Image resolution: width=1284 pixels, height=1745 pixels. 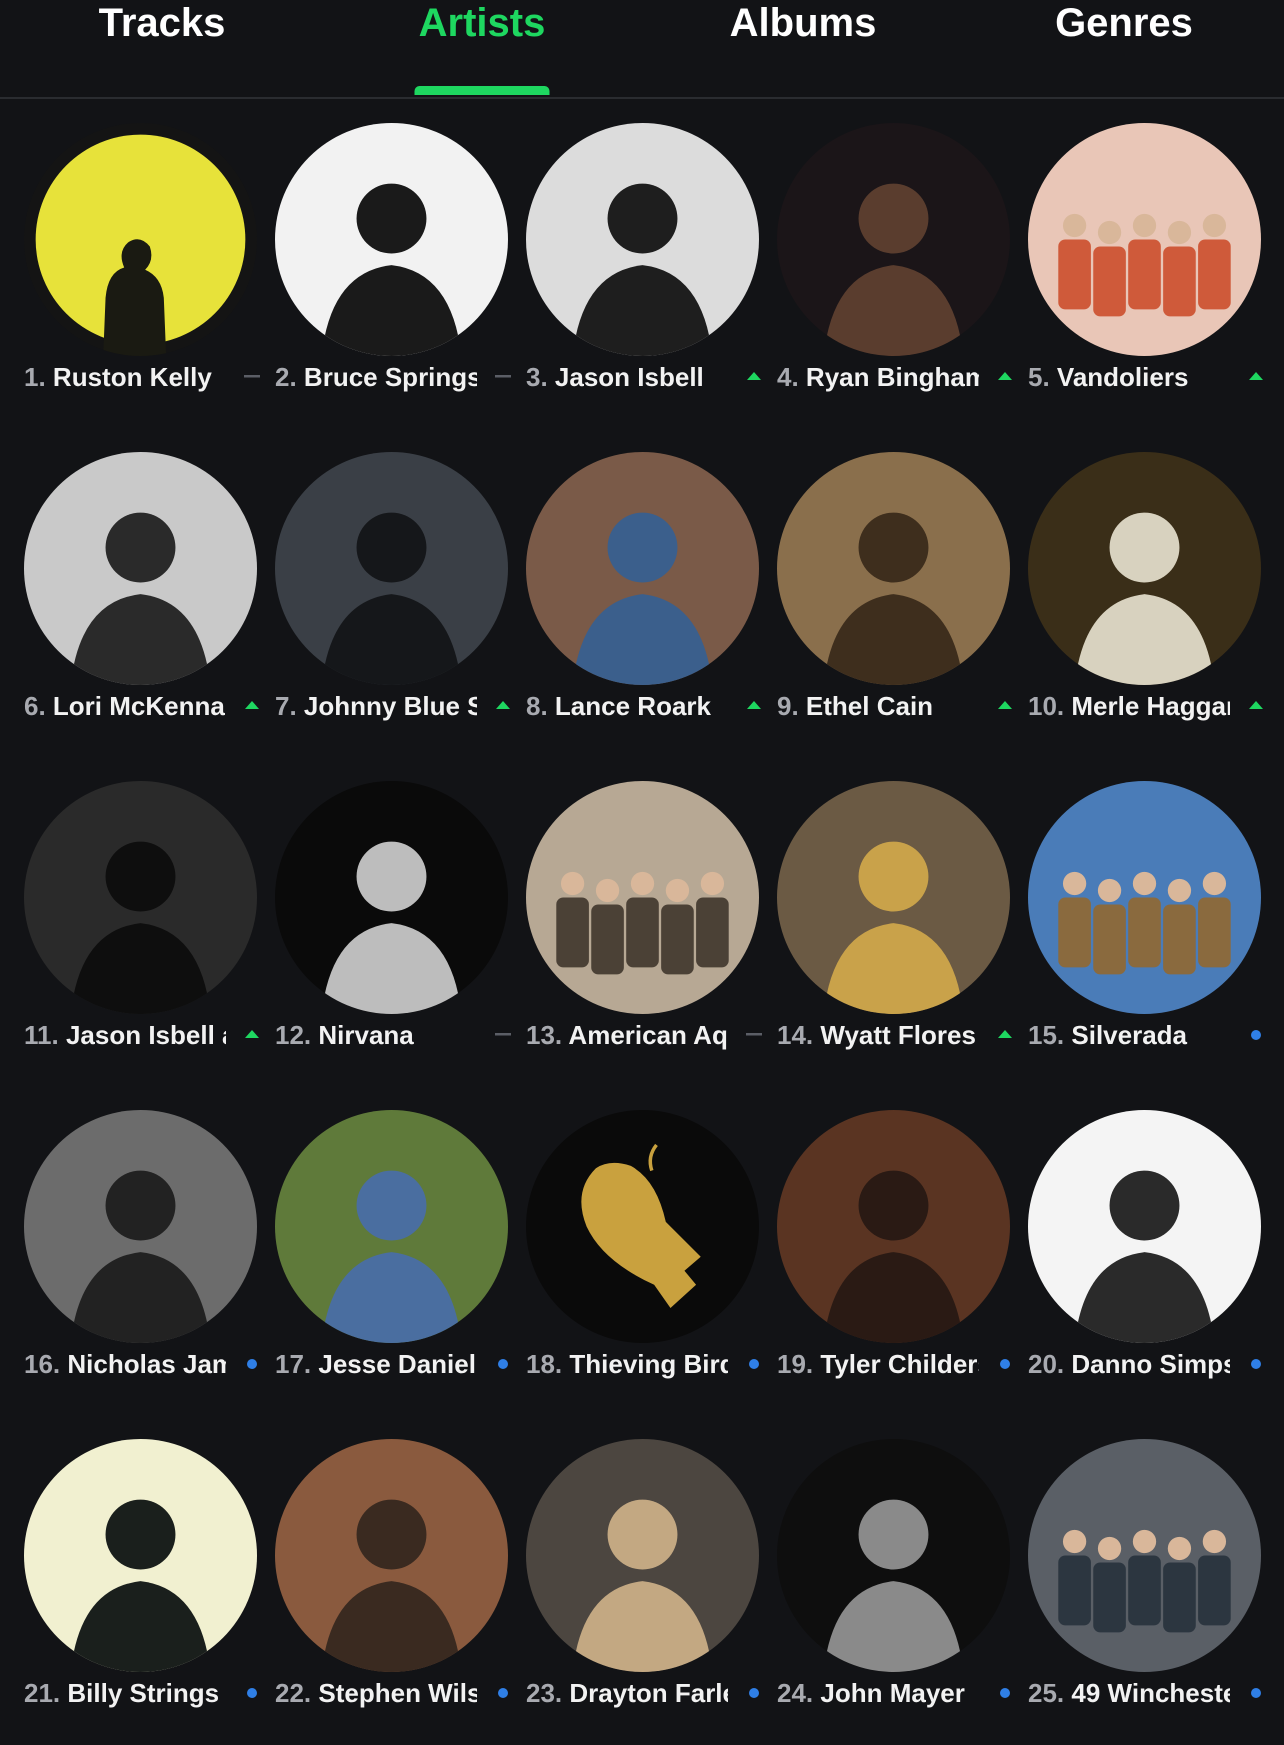 I want to click on artist-name: Ryan Bingham, so click(x=892, y=377).